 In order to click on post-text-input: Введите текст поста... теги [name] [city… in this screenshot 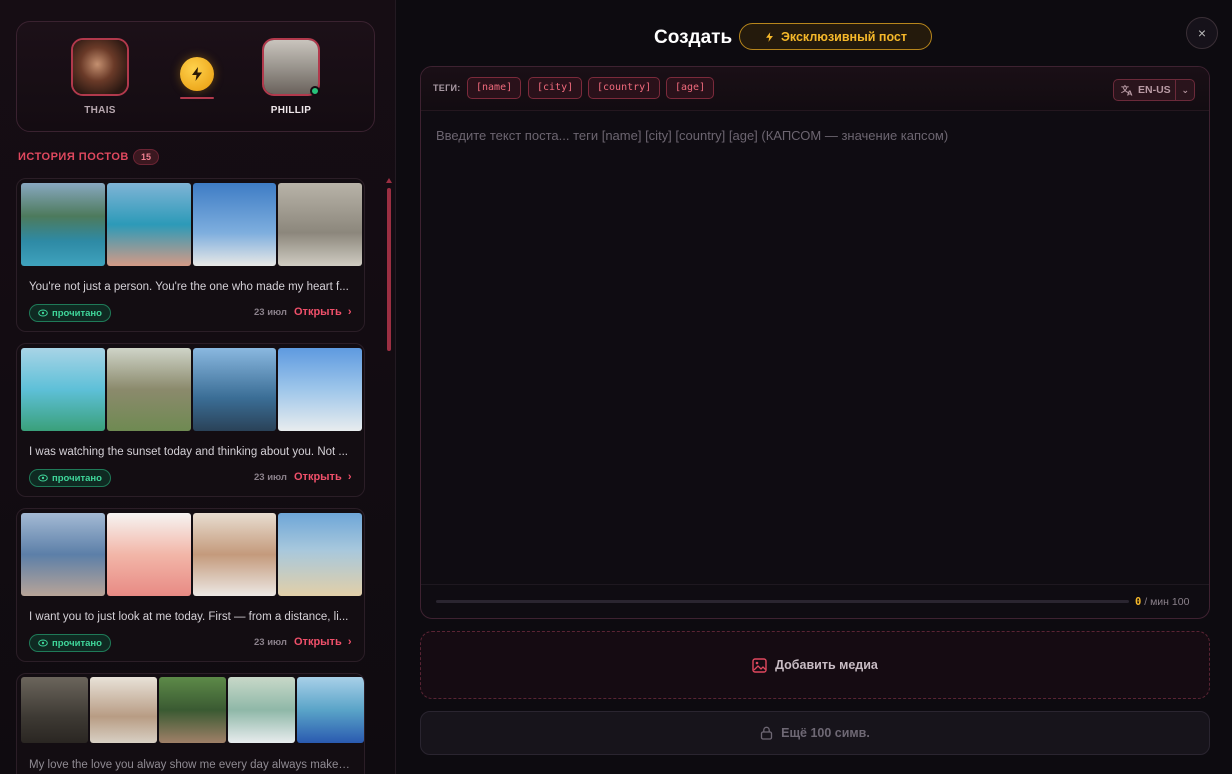, I will do `click(692, 135)`.